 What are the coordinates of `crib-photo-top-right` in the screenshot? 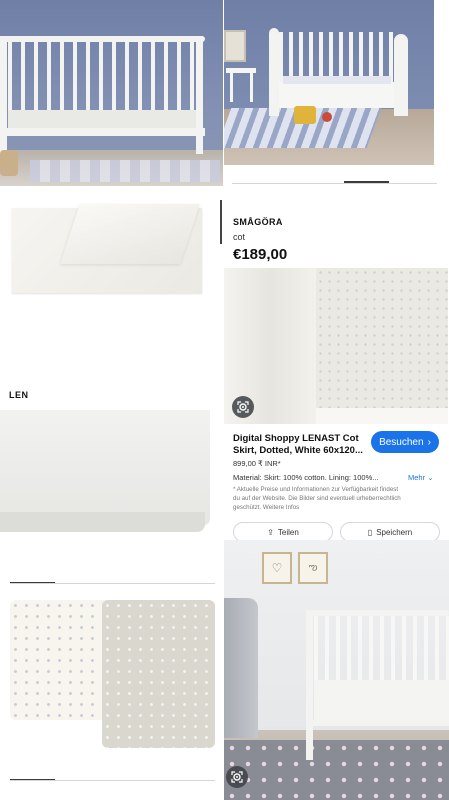 It's located at (329, 82).